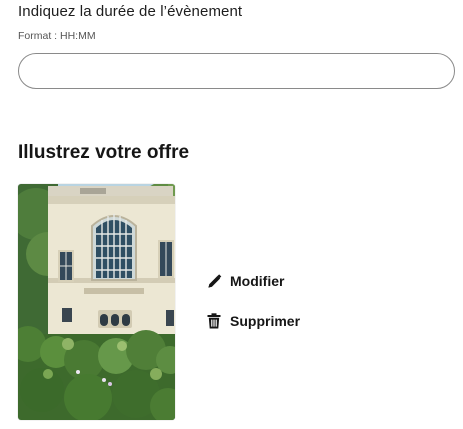 This screenshot has width=463, height=429. I want to click on delete-image-button: Supprimer, so click(253, 321).